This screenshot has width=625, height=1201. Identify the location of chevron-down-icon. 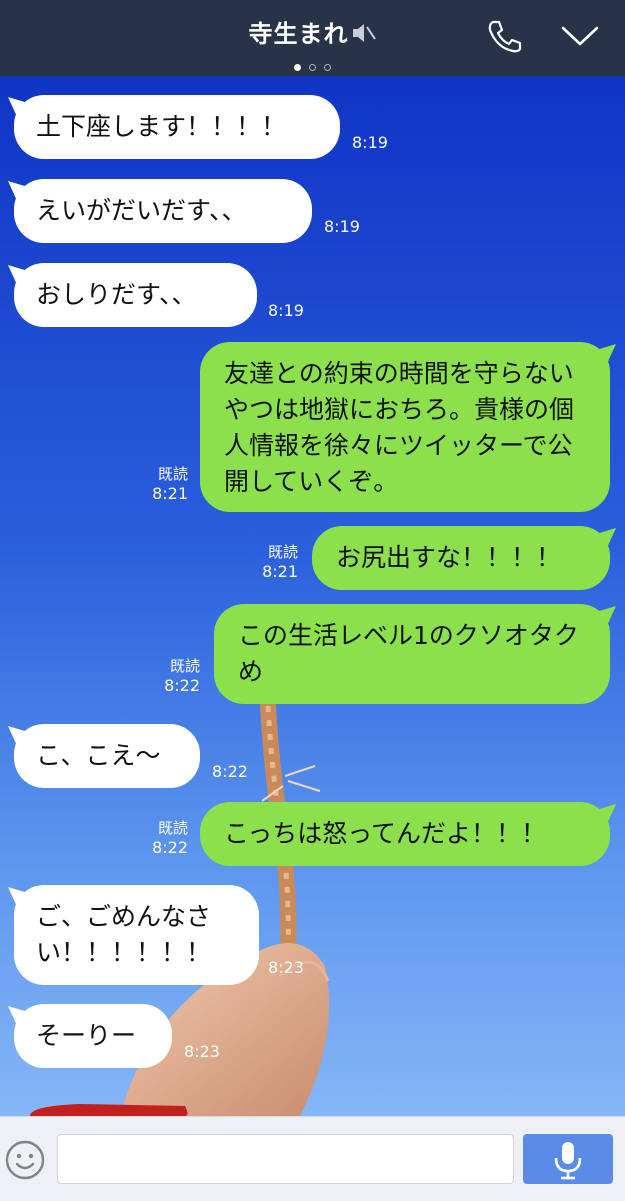
(580, 36).